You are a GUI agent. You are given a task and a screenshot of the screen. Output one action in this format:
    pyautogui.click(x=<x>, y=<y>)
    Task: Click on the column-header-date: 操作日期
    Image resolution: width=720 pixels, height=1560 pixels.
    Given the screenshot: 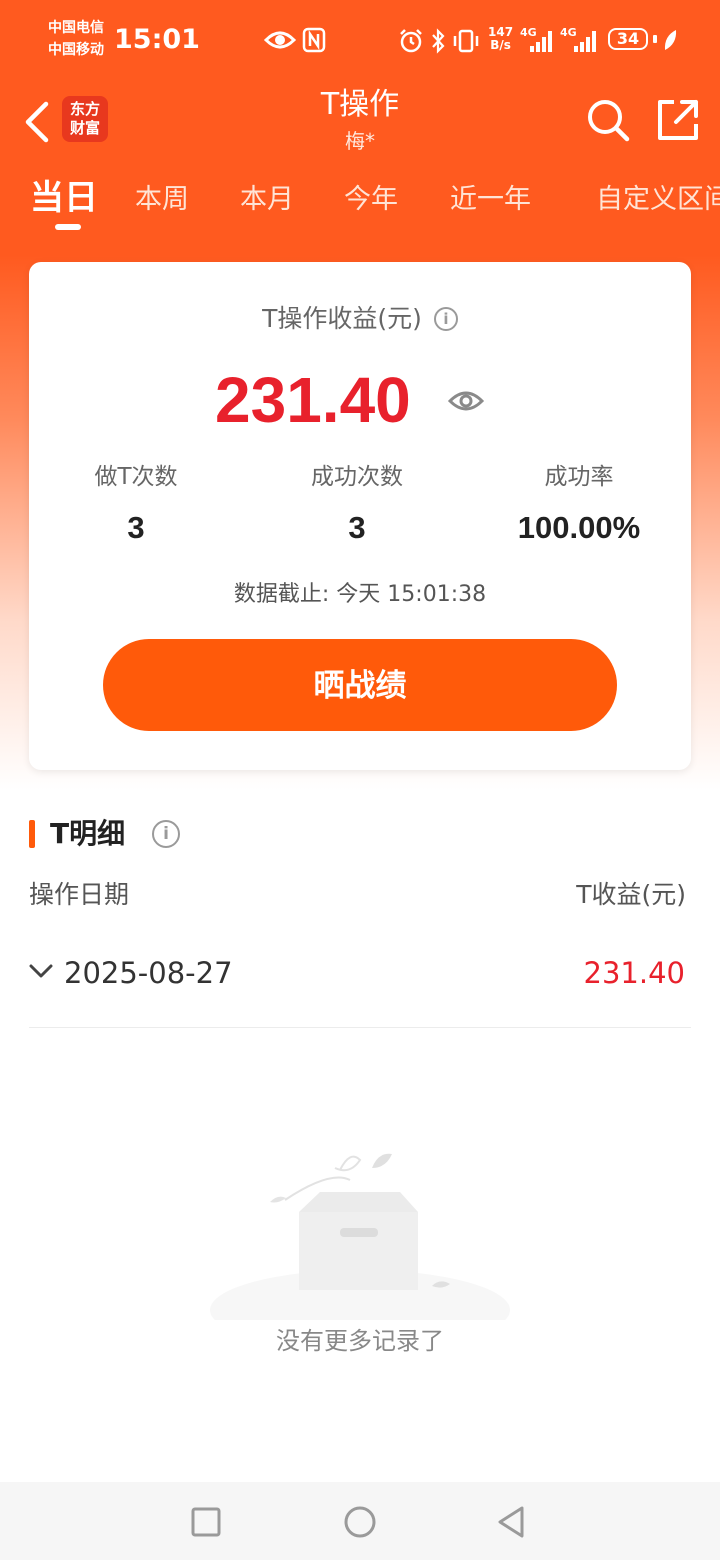 What is the action you would take?
    pyautogui.click(x=79, y=894)
    